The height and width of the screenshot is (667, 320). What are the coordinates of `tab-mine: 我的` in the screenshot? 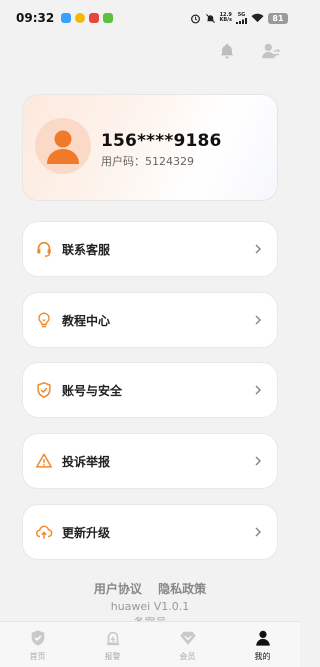 It's located at (263, 645).